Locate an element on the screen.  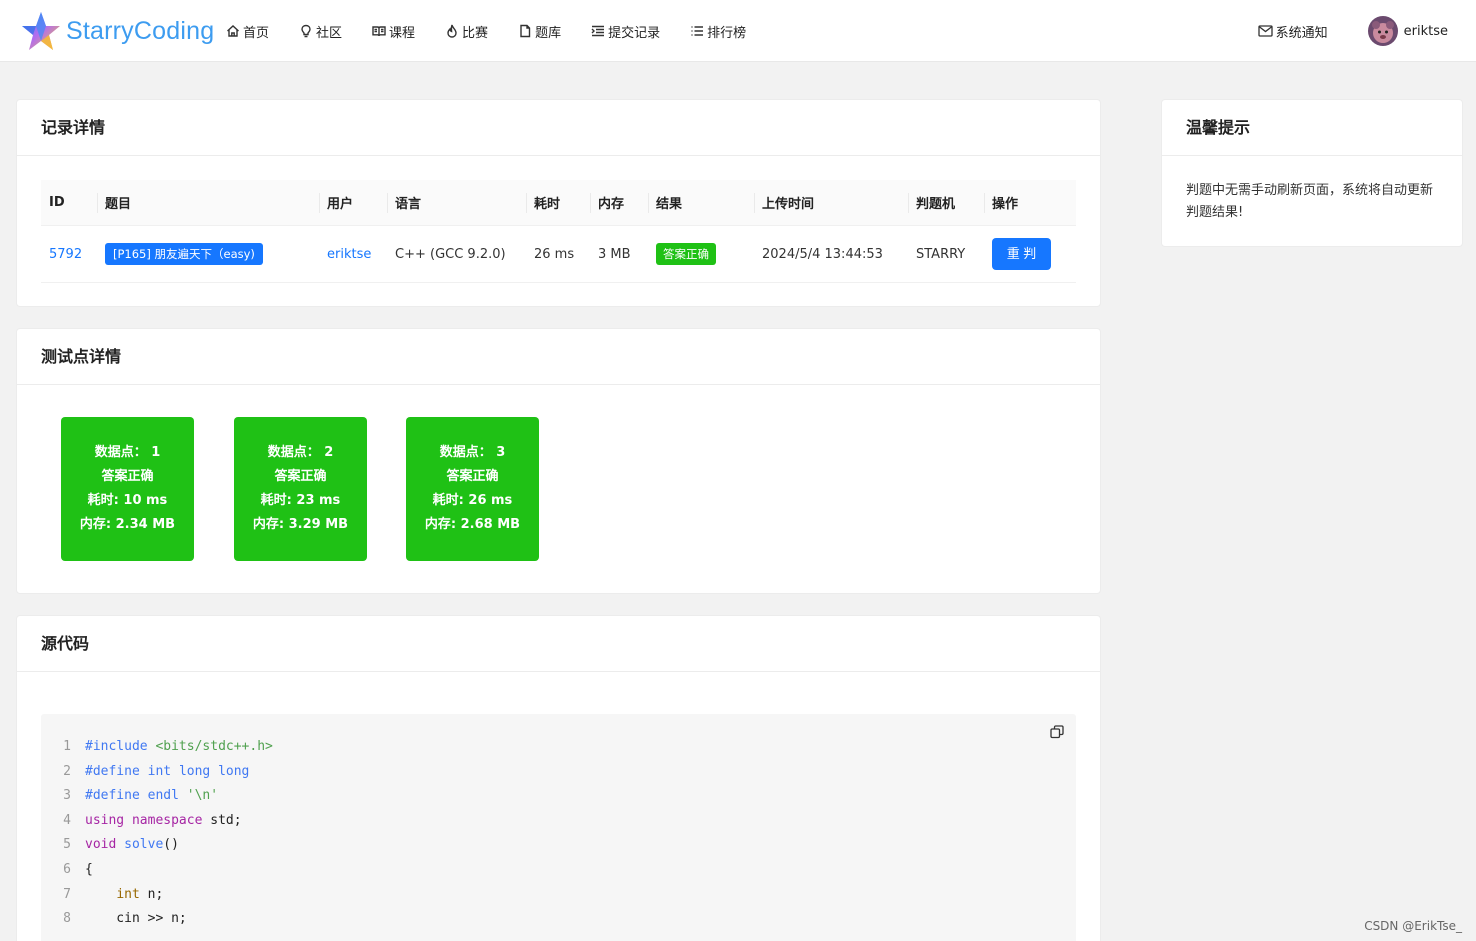
code-line: 7 int n; is located at coordinates (558, 895).